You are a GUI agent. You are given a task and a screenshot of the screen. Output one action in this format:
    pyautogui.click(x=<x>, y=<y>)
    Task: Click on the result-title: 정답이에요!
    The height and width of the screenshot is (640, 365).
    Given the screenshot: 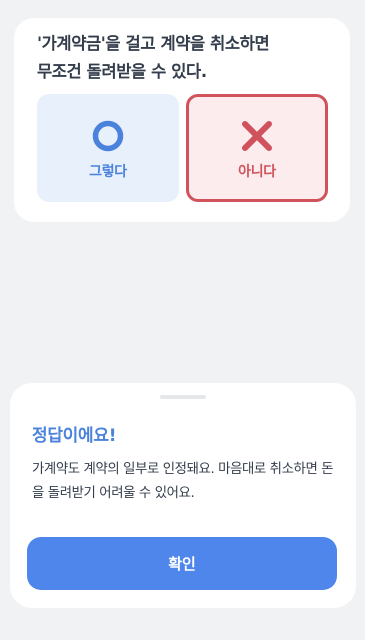 What is the action you would take?
    pyautogui.click(x=74, y=436)
    